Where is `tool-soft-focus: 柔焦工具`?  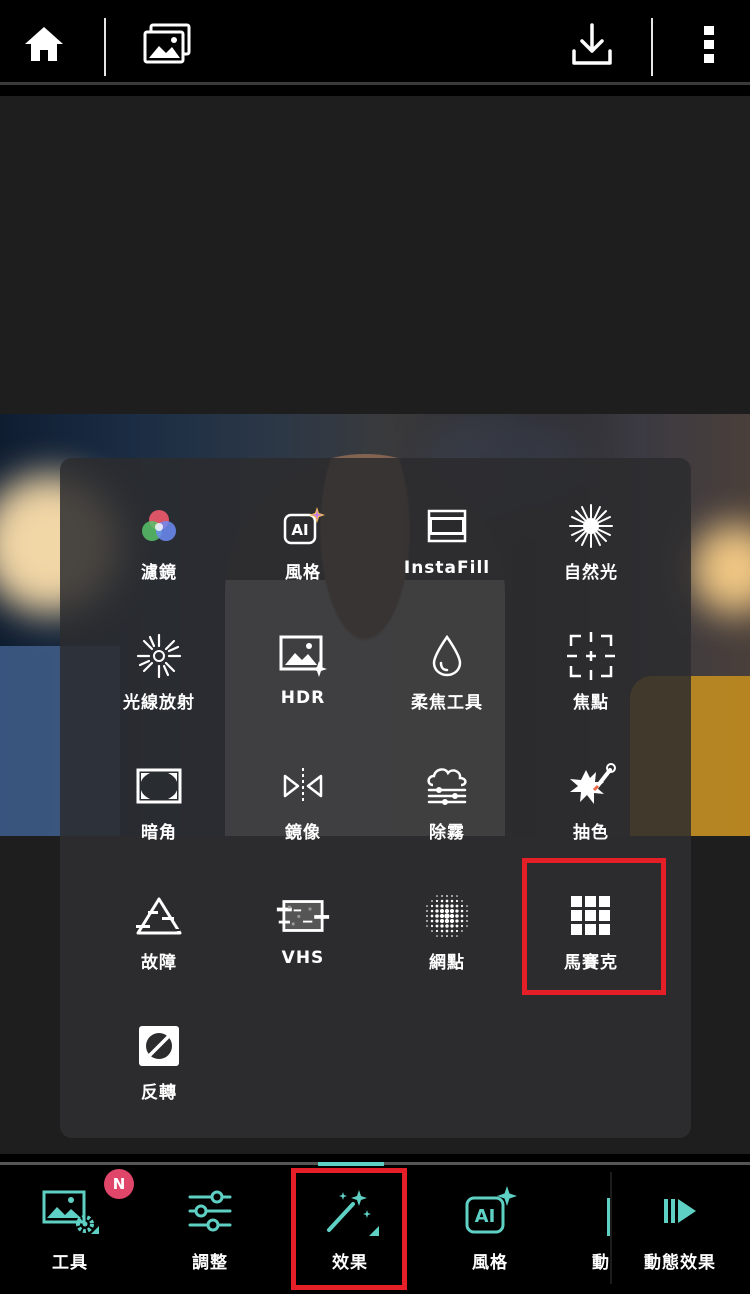
tool-soft-focus: 柔焦工具 is located at coordinates (447, 678).